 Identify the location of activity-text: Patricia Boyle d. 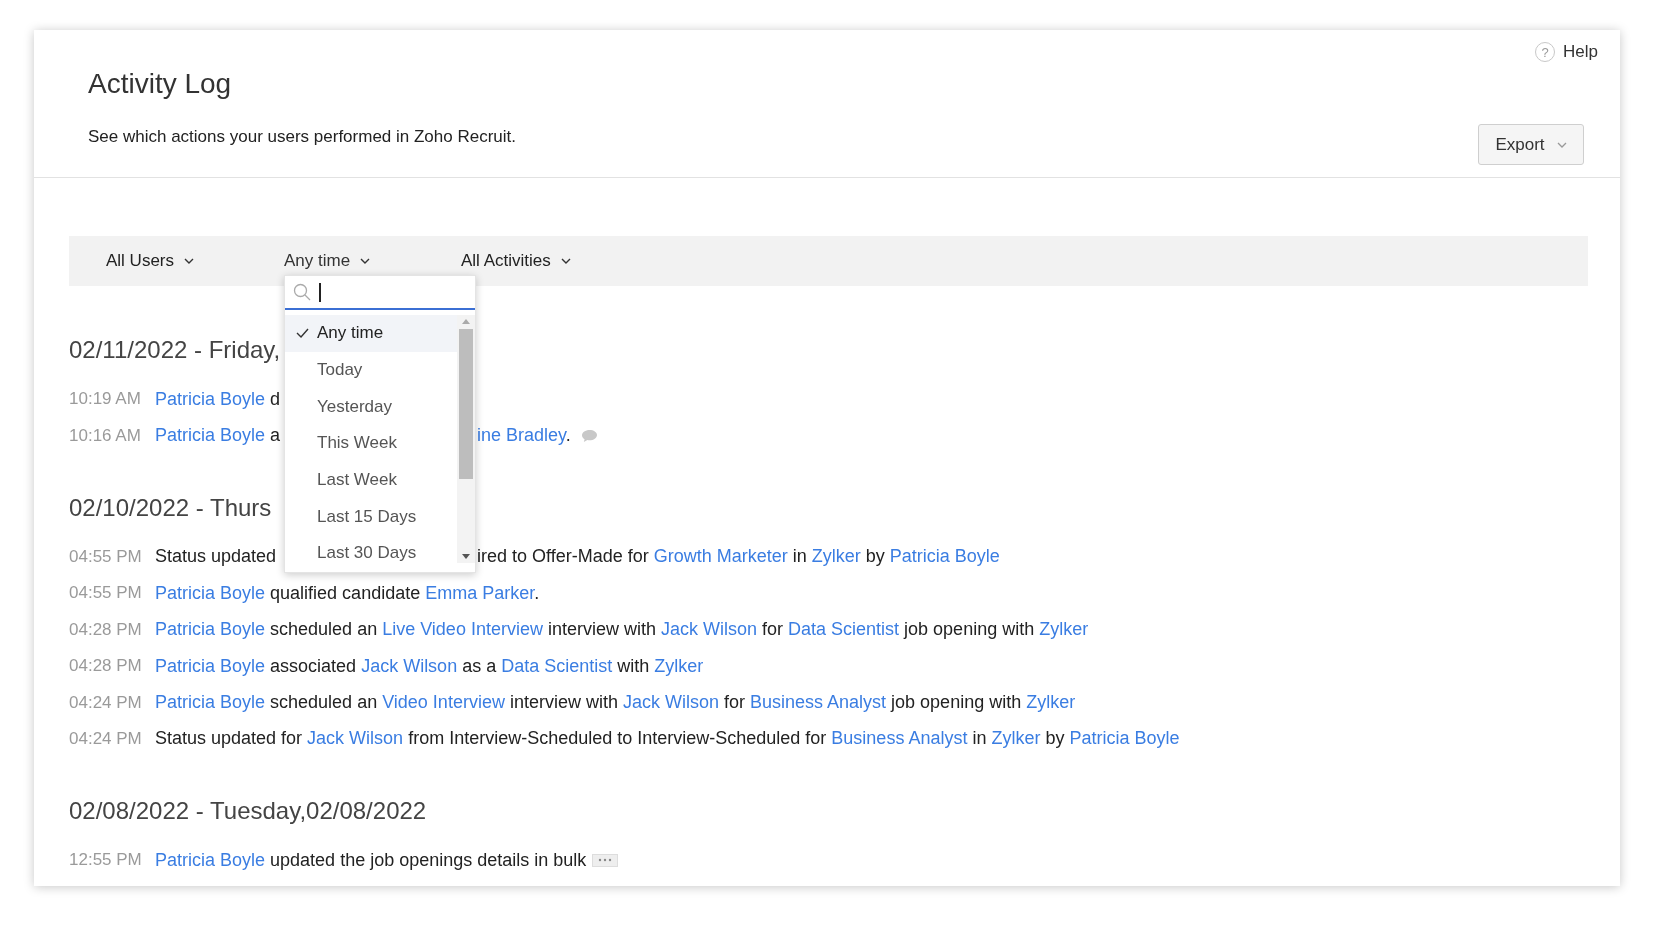
(218, 399).